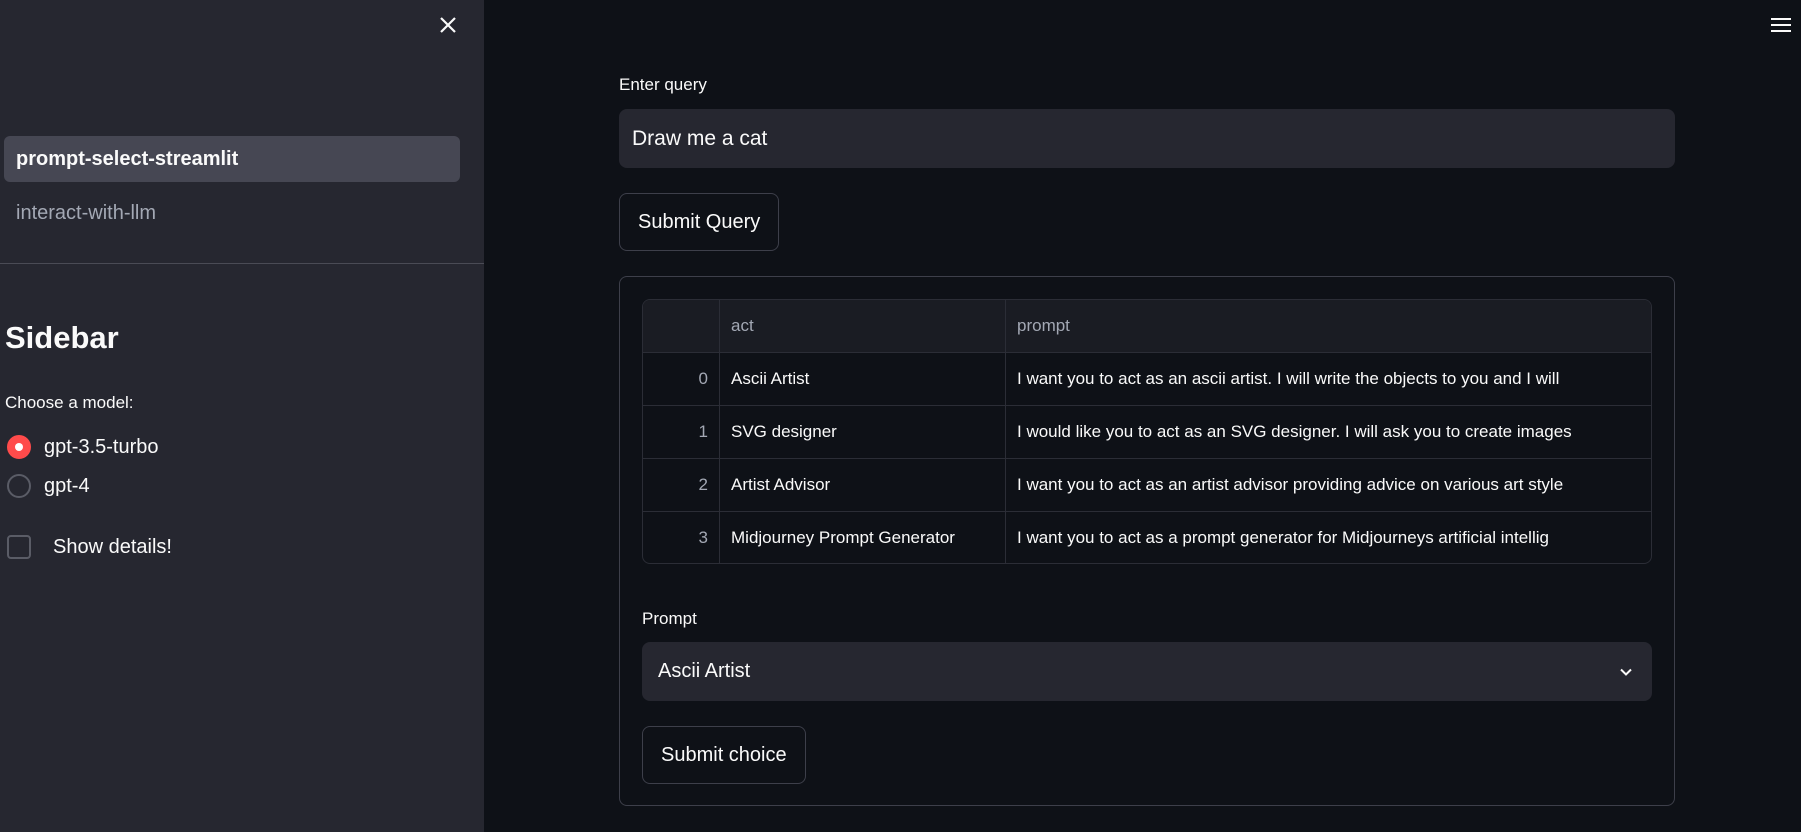  I want to click on divider, so click(242, 263).